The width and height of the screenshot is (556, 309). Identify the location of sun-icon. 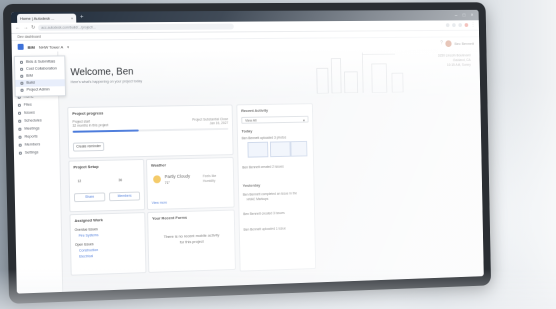
(157, 179).